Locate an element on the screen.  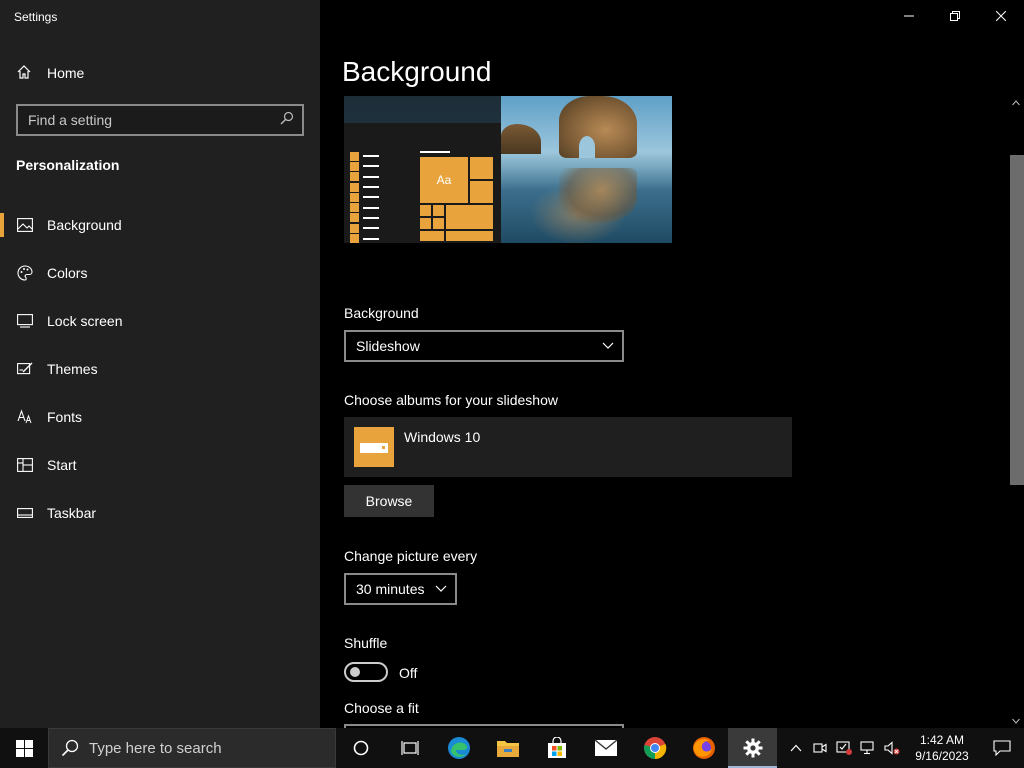
themes-brush-icon is located at coordinates (25, 369).